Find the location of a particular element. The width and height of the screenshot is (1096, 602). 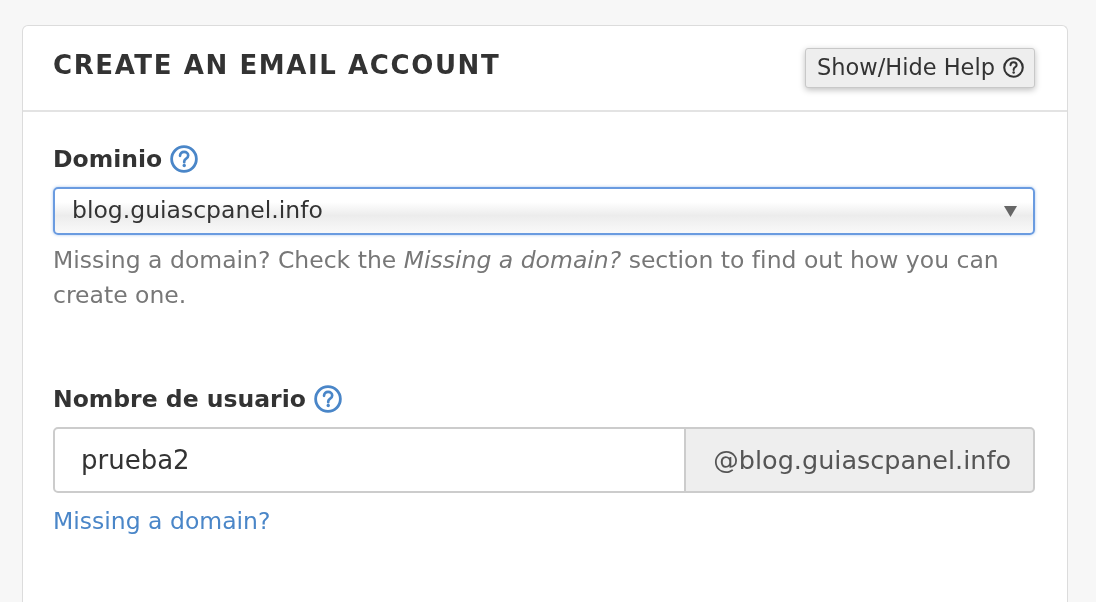

show-hide-help-button: Show/Hide Help is located at coordinates (919, 68).